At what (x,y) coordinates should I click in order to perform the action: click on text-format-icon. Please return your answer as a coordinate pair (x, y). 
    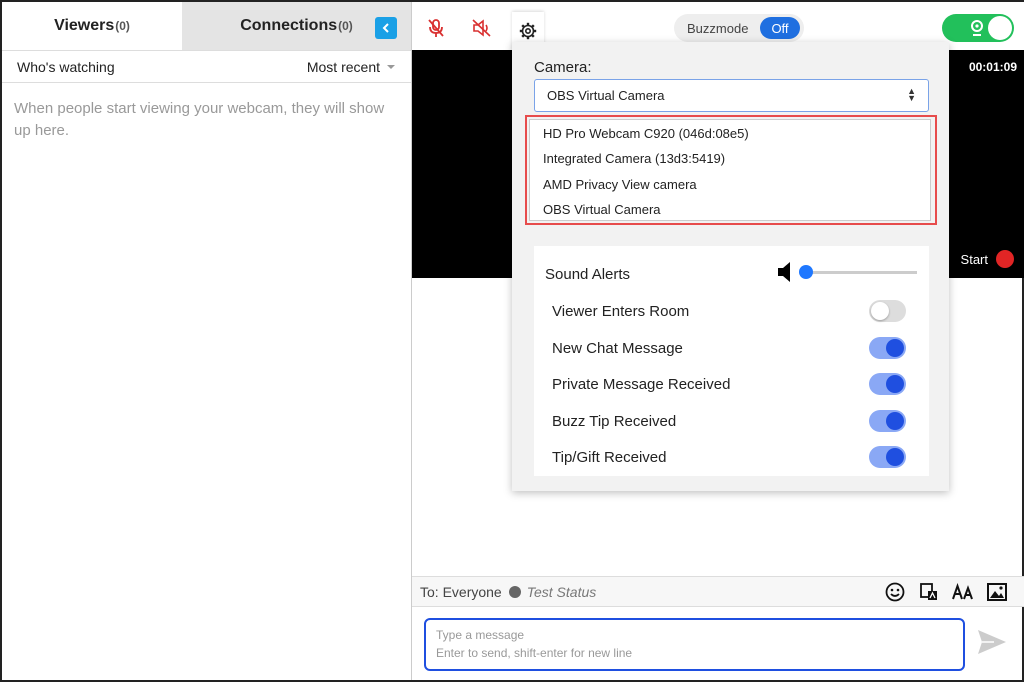
    Looking at the image, I should click on (962, 591).